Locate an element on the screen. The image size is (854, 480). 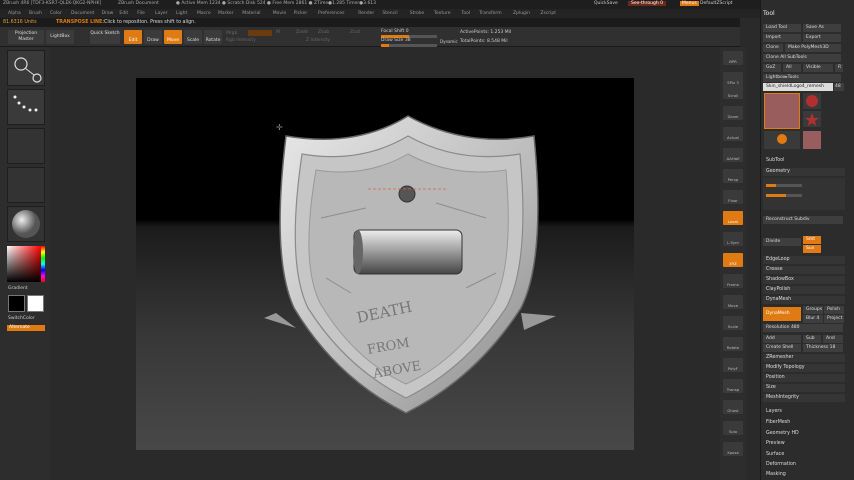
color-picker is located at coordinates (24, 264).